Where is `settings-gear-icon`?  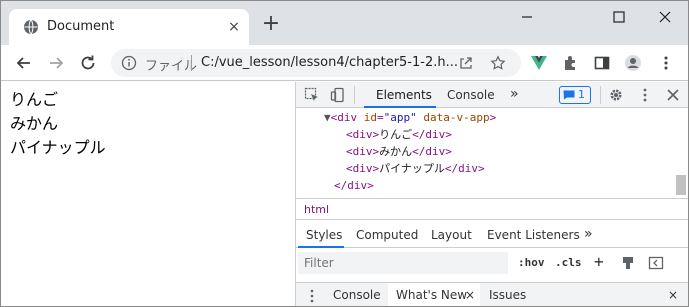 settings-gear-icon is located at coordinates (616, 95).